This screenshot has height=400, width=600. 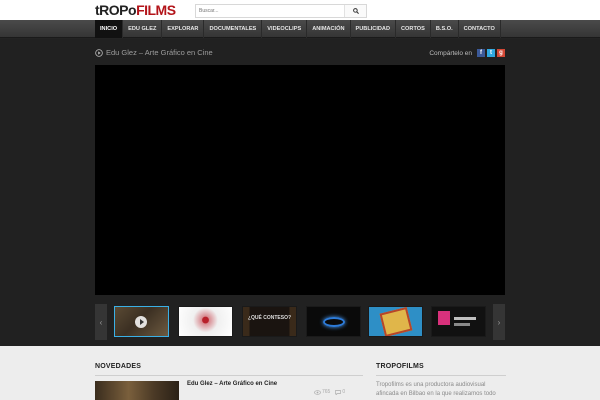 I want to click on comment-icon, so click(x=338, y=392).